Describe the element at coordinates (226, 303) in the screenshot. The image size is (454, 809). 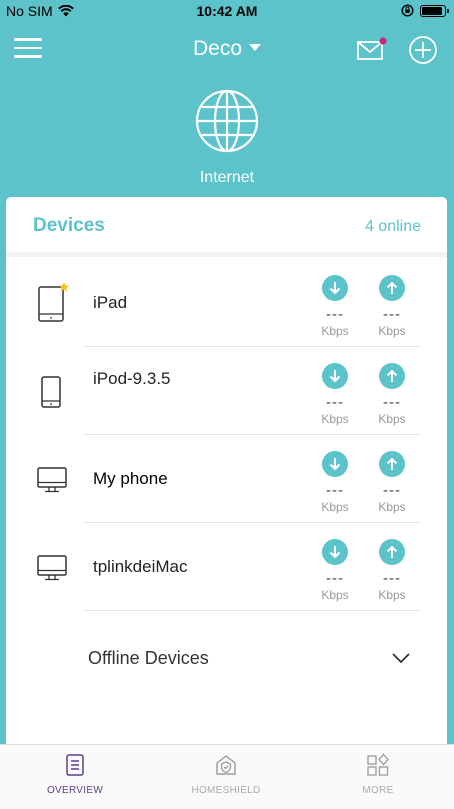
I see `device-row-ipad: iPad --- Kbps --- Kbps` at that location.